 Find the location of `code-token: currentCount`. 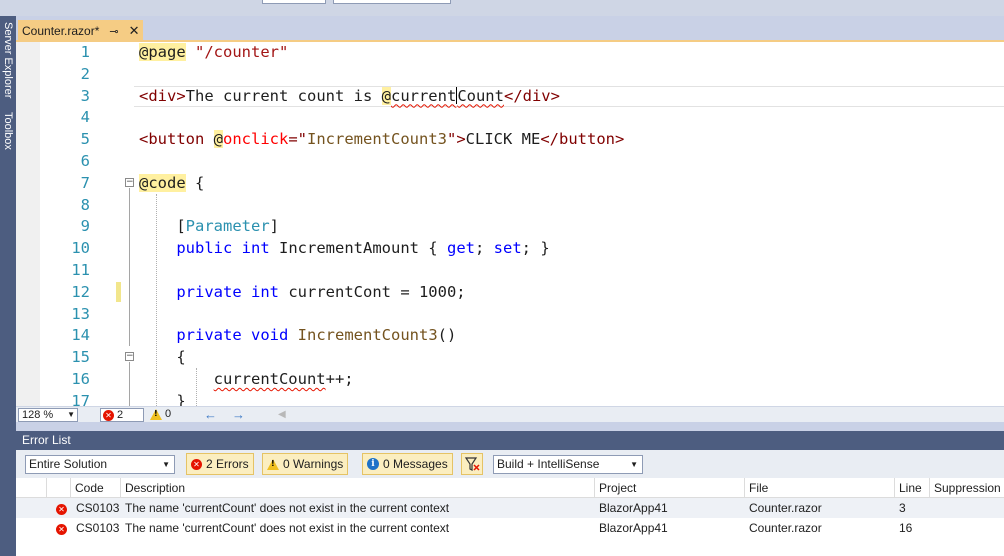

code-token: currentCount is located at coordinates (269, 379).